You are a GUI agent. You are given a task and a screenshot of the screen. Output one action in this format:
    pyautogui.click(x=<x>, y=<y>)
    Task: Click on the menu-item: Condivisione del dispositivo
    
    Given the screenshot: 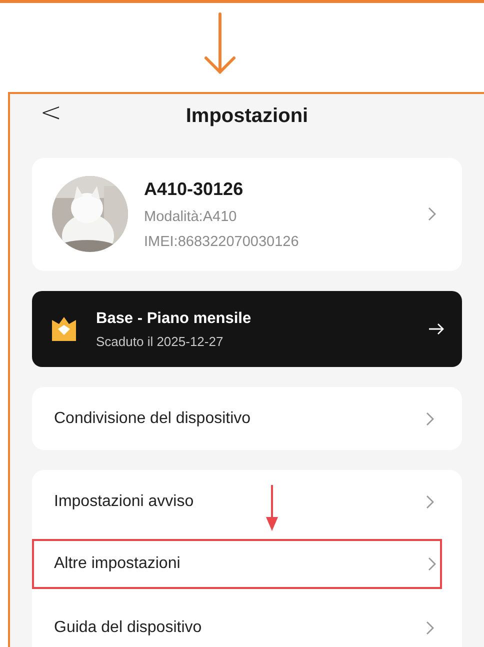 What is the action you would take?
    pyautogui.click(x=247, y=418)
    